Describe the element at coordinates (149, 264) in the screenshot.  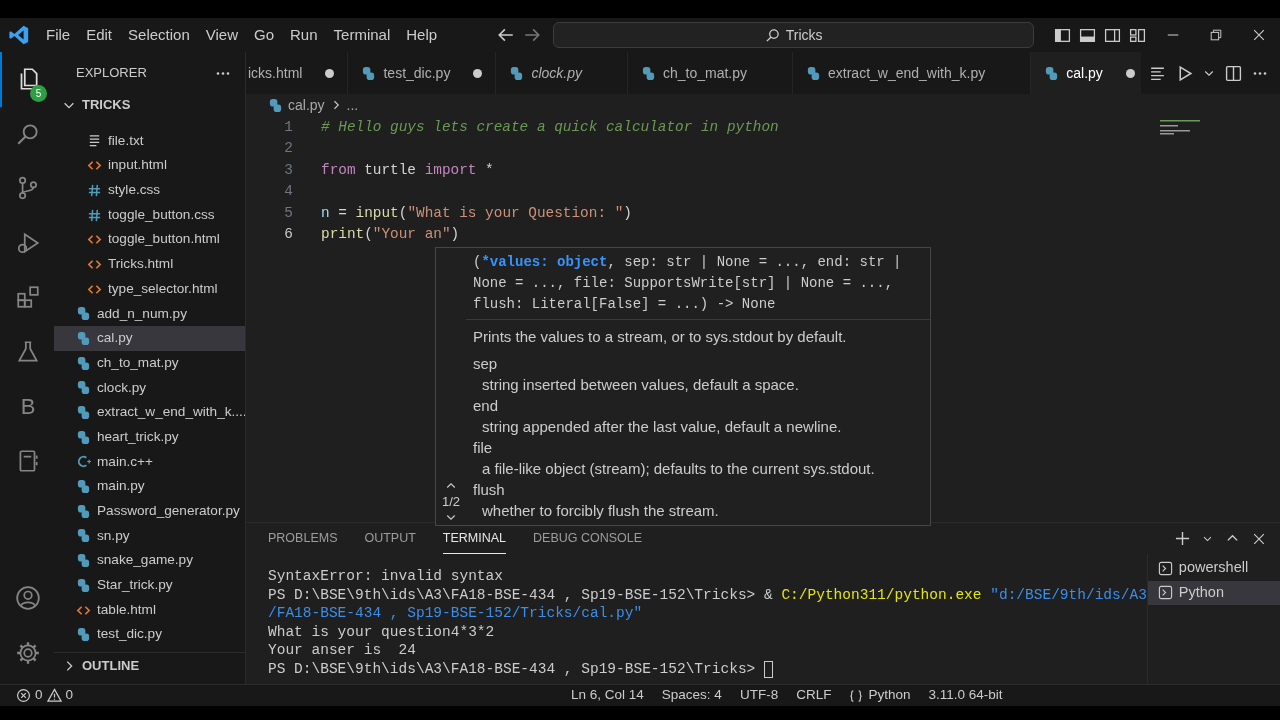
I see `explorer-entry: Tricks.html` at that location.